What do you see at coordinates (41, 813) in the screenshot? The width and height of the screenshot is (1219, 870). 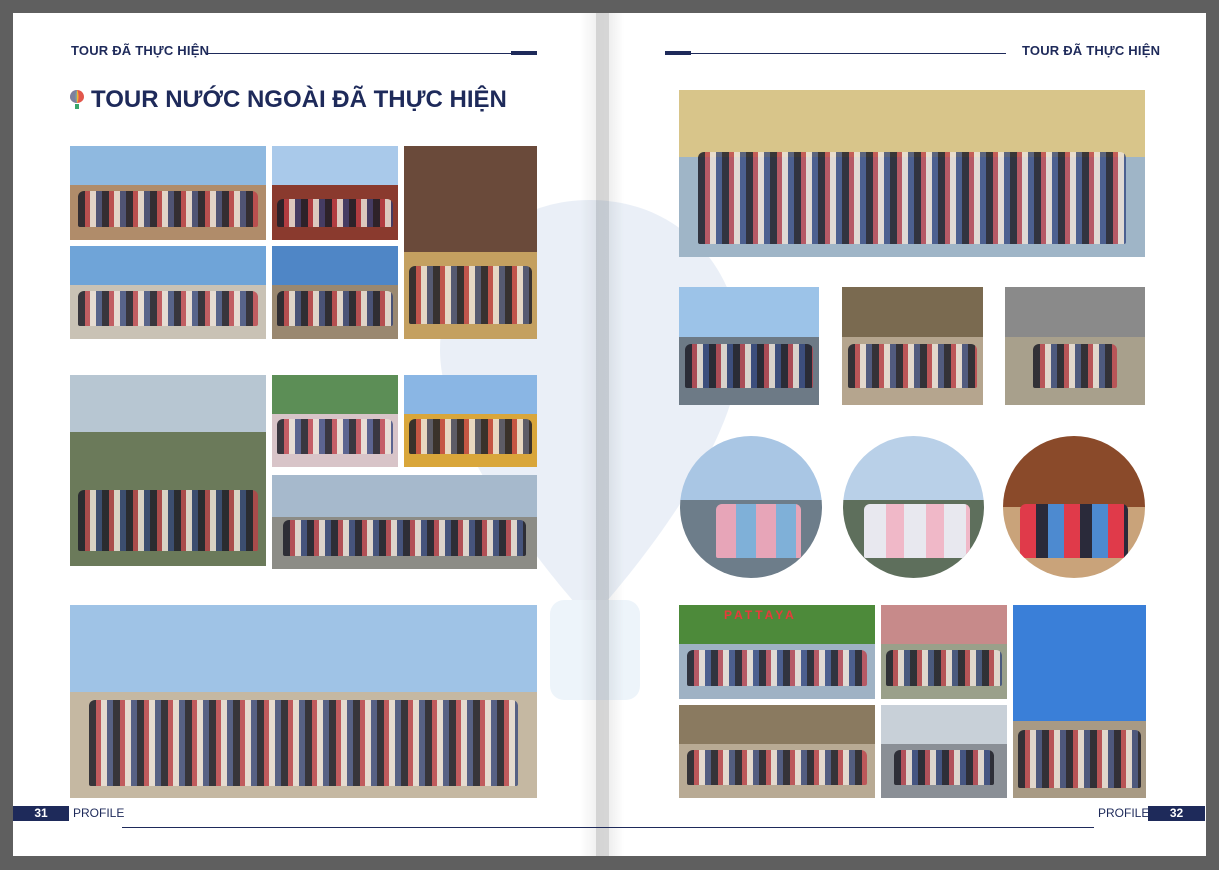 I see `left-page-number: 31` at bounding box center [41, 813].